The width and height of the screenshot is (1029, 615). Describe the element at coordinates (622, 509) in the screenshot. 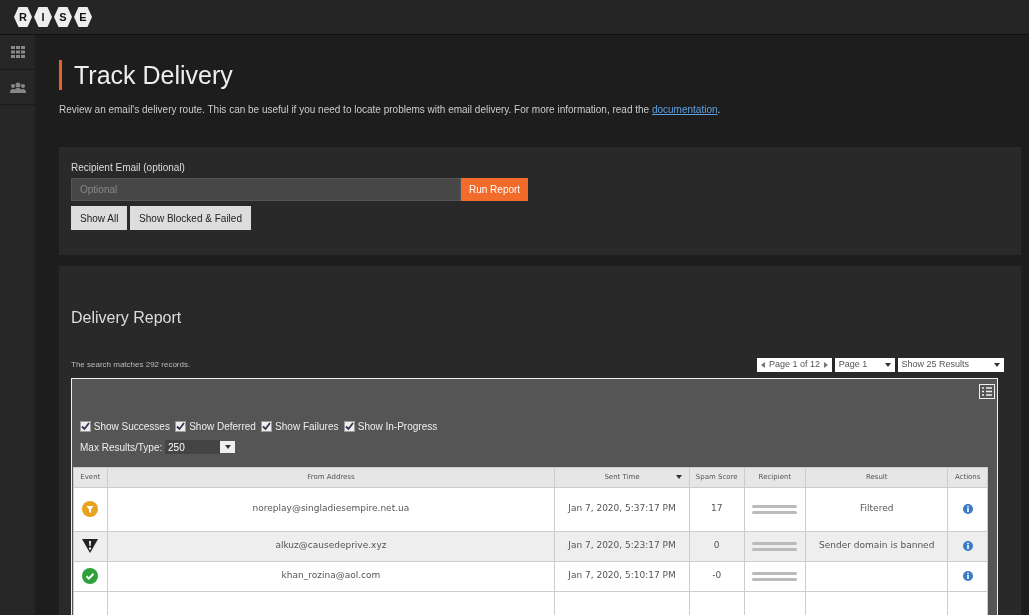

I see `table-cell: Jan 7, 2020, 5:37:17 PM` at that location.